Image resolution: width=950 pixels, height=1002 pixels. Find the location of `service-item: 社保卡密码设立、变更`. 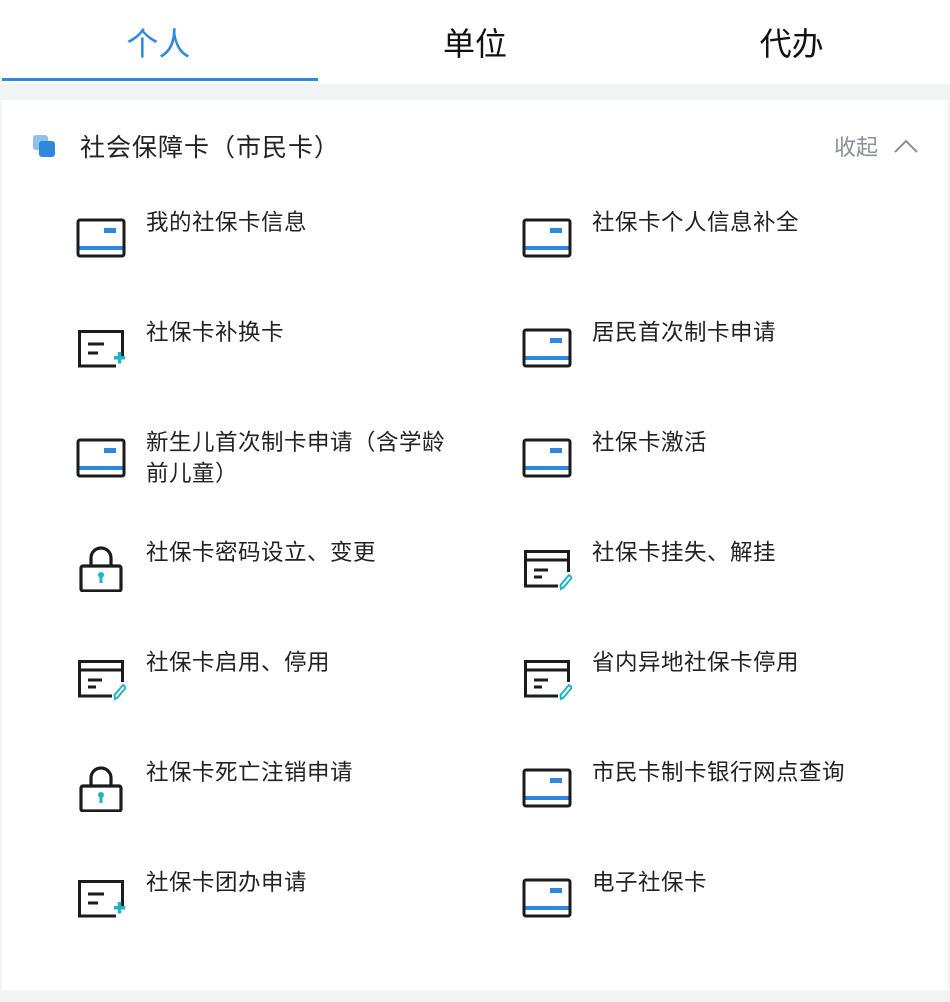

service-item: 社保卡密码设立、变更 is located at coordinates (276, 583).